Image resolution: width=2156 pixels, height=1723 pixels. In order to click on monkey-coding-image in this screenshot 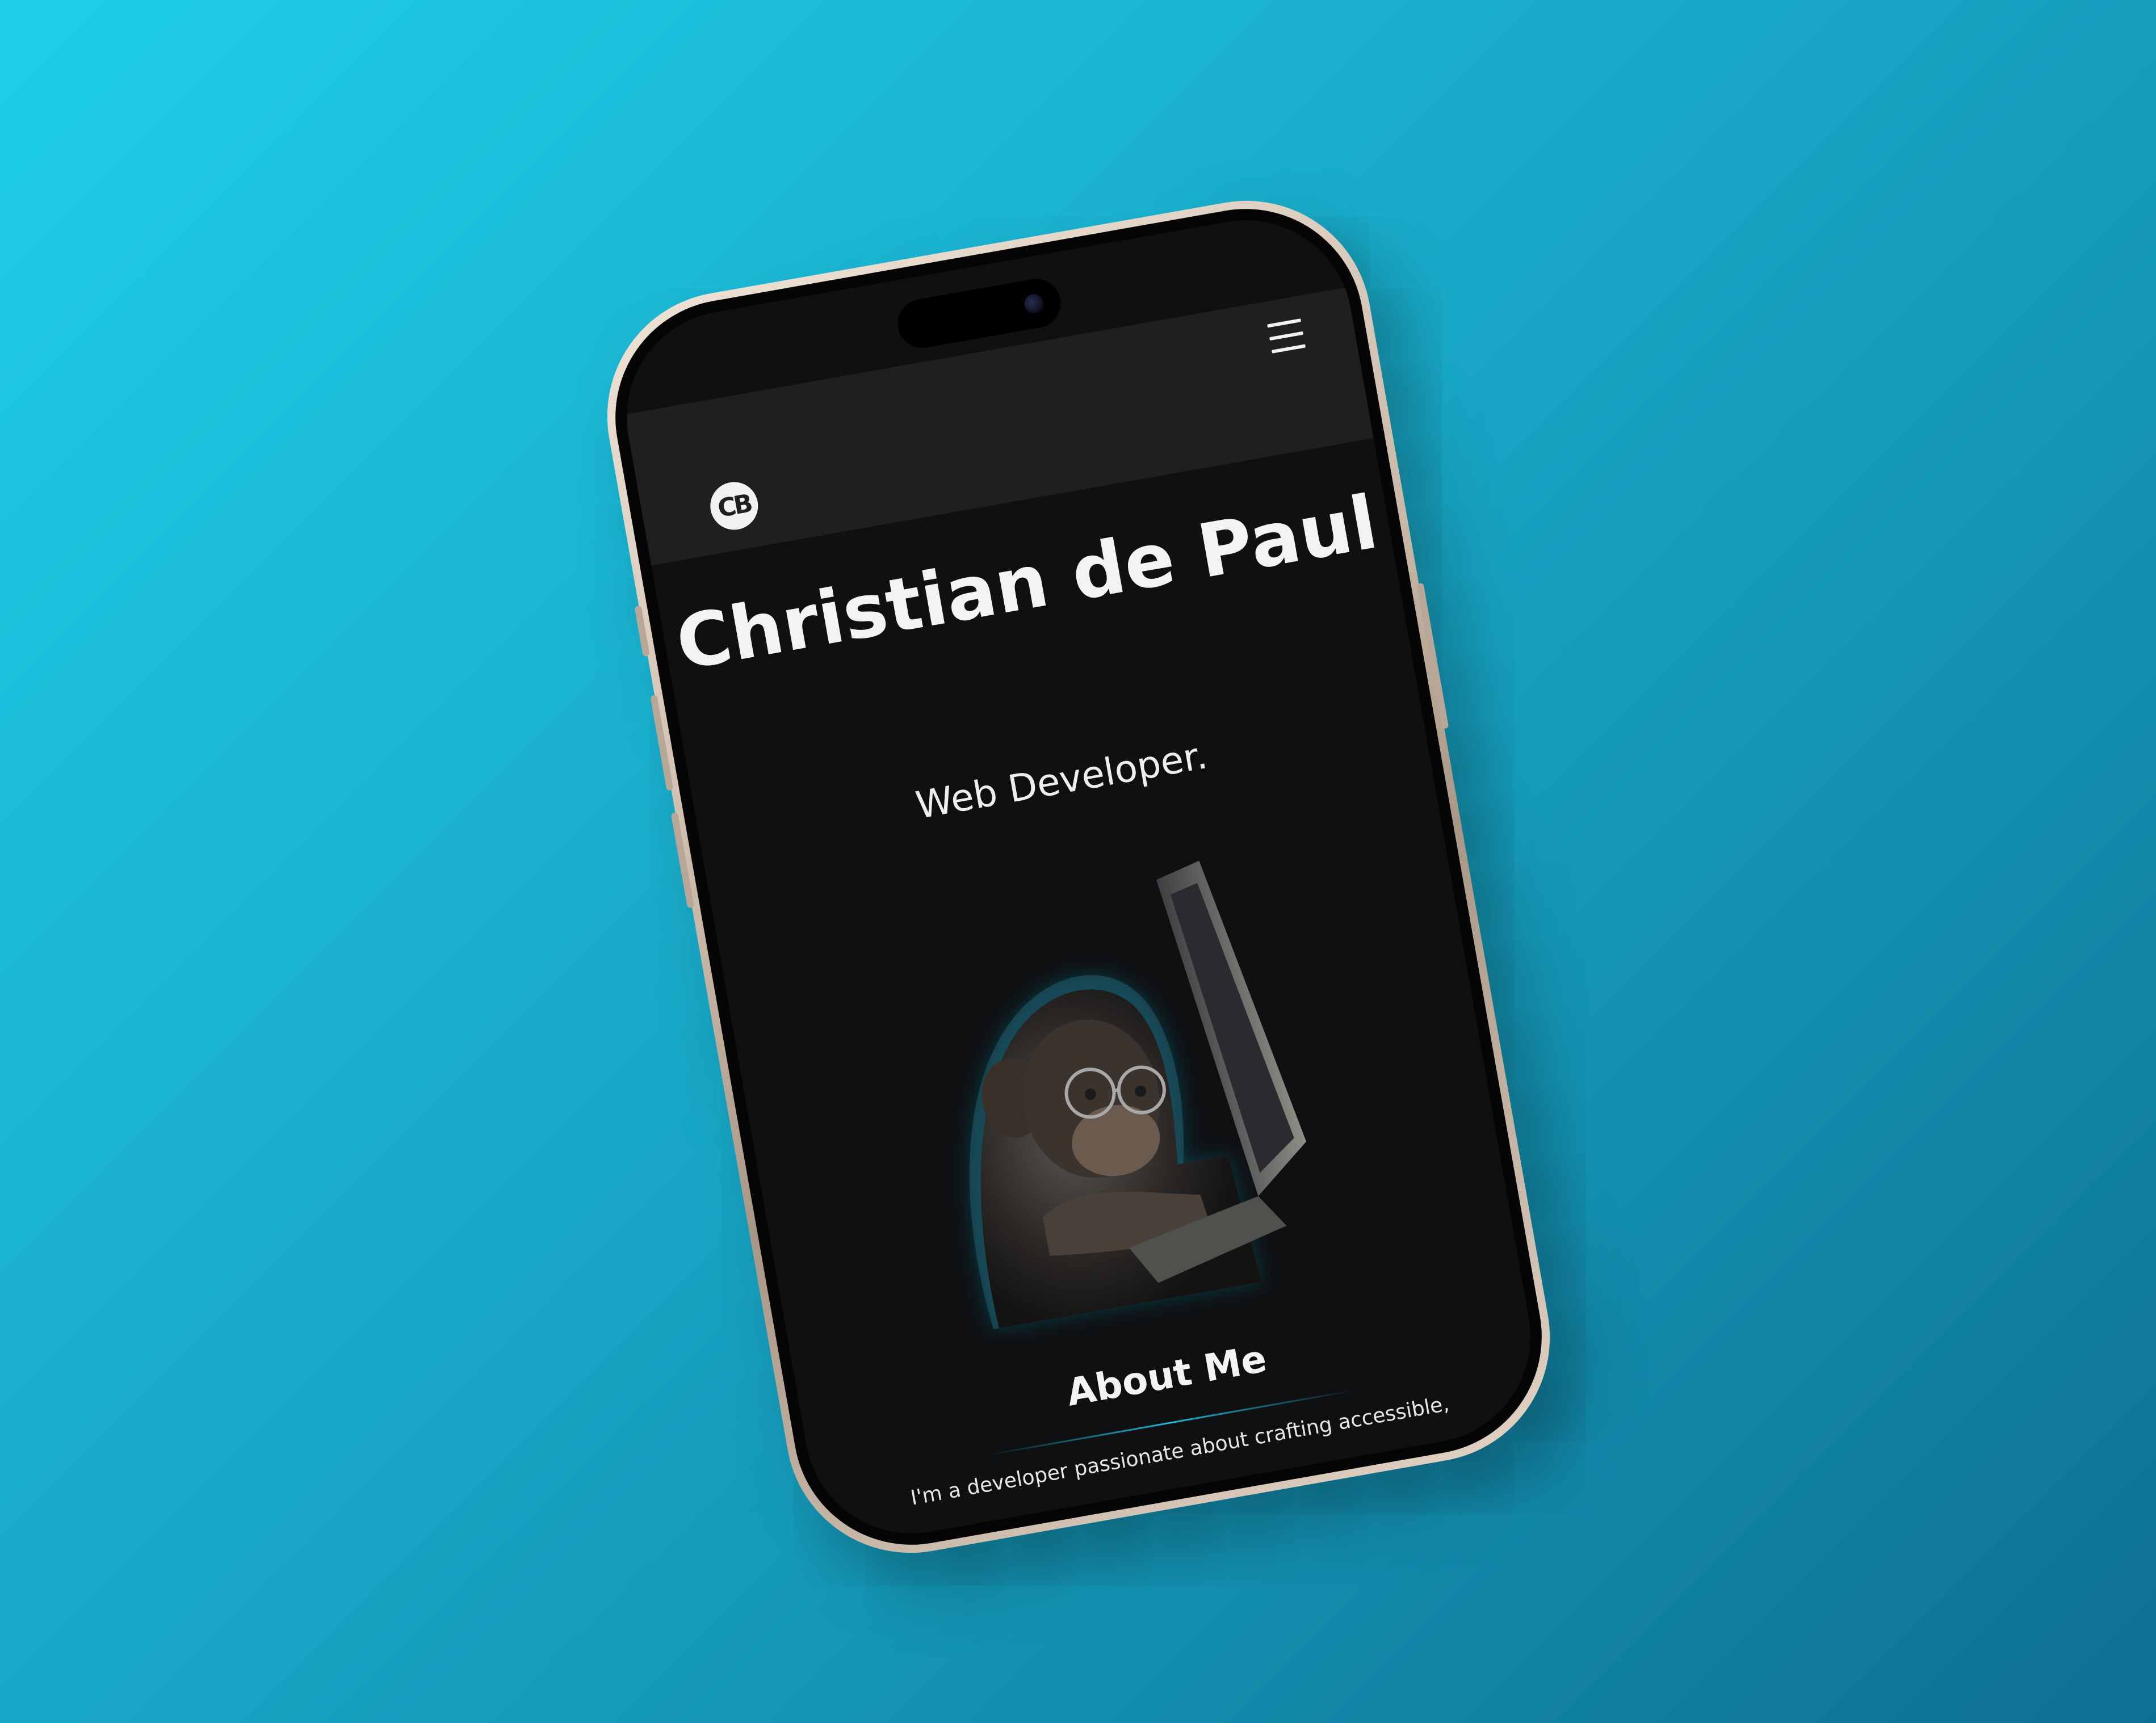, I will do `click(1138, 1095)`.